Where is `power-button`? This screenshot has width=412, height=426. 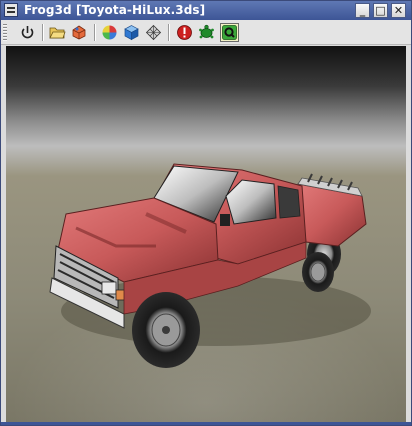 power-button is located at coordinates (27, 32).